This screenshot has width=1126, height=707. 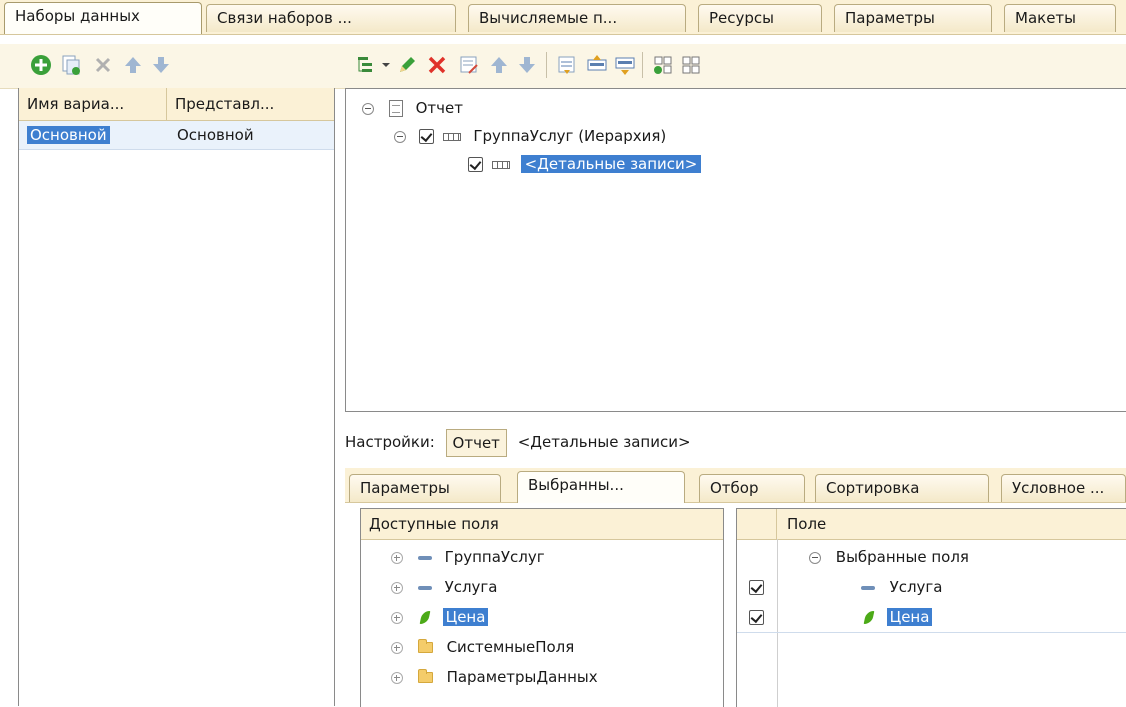 What do you see at coordinates (476, 442) in the screenshot?
I see `settings-report-button: Отчет` at bounding box center [476, 442].